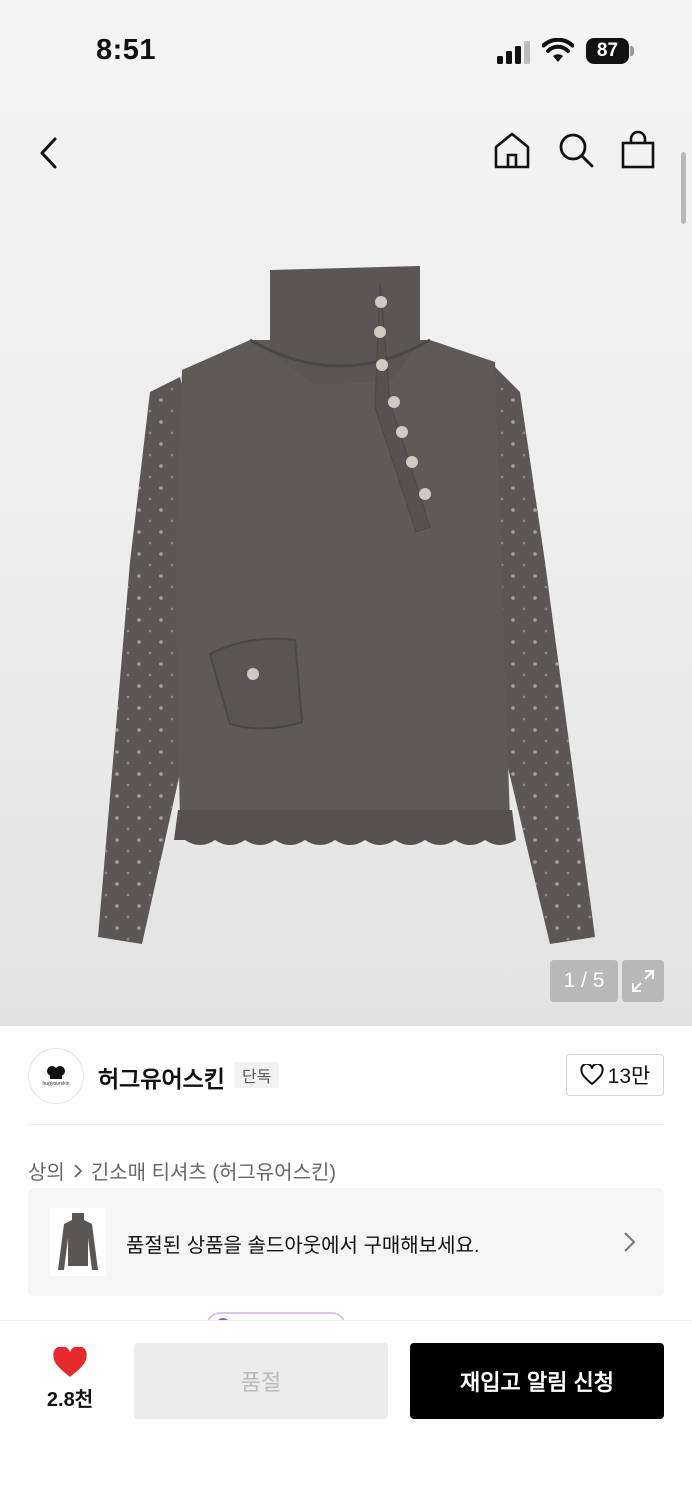  What do you see at coordinates (70, 1400) in the screenshot?
I see `wishlist-count: 2.8천` at bounding box center [70, 1400].